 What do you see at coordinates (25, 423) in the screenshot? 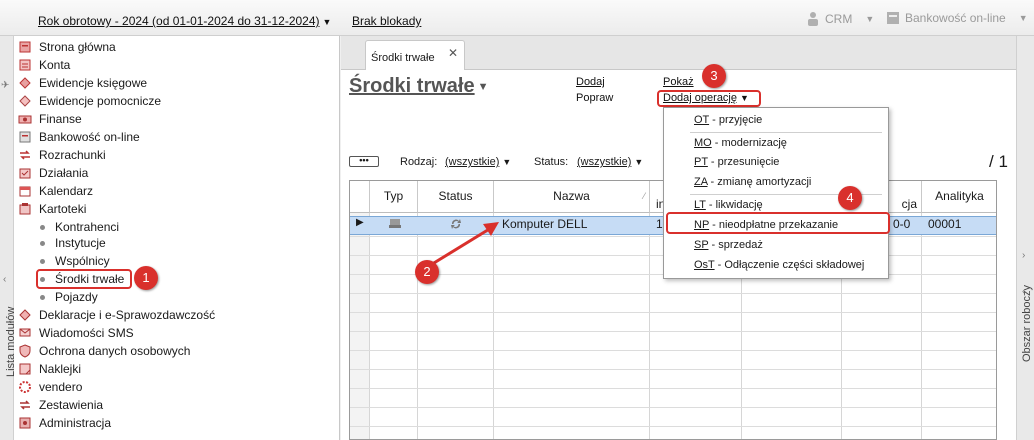
I see `admin-icon` at bounding box center [25, 423].